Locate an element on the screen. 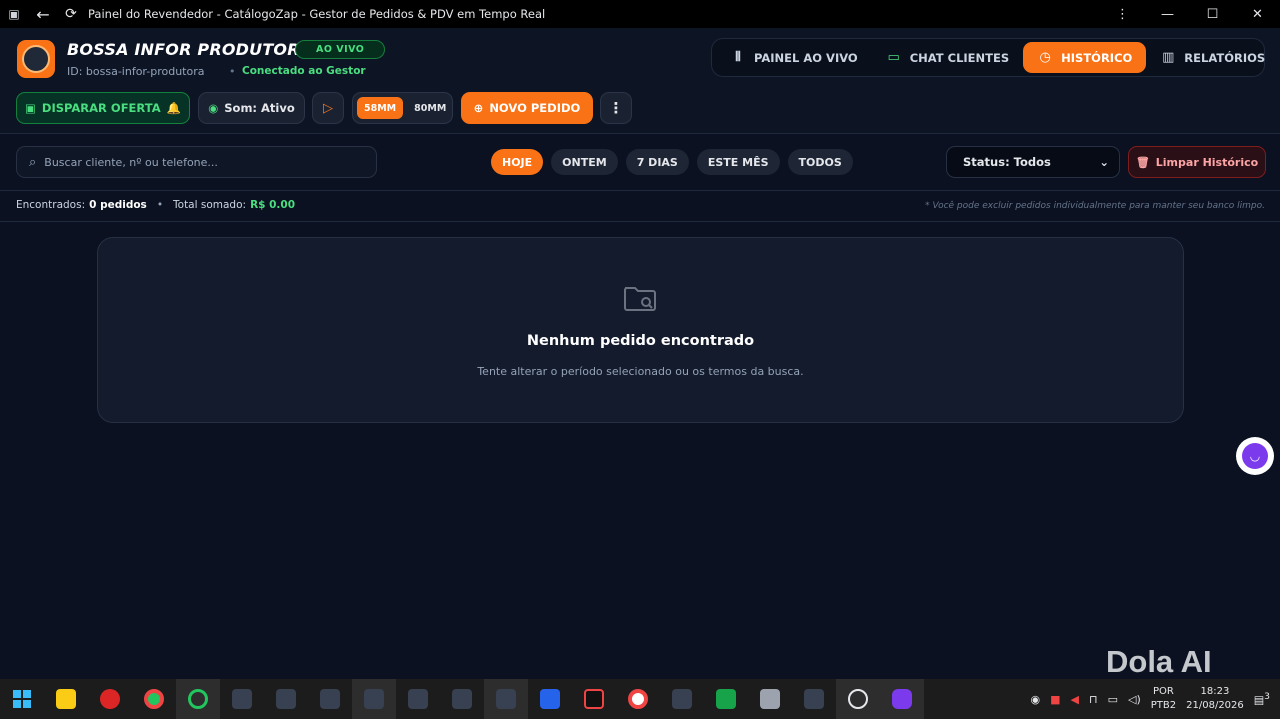  sound-toggle-button: ◉ Som: Ativo is located at coordinates (251, 108).